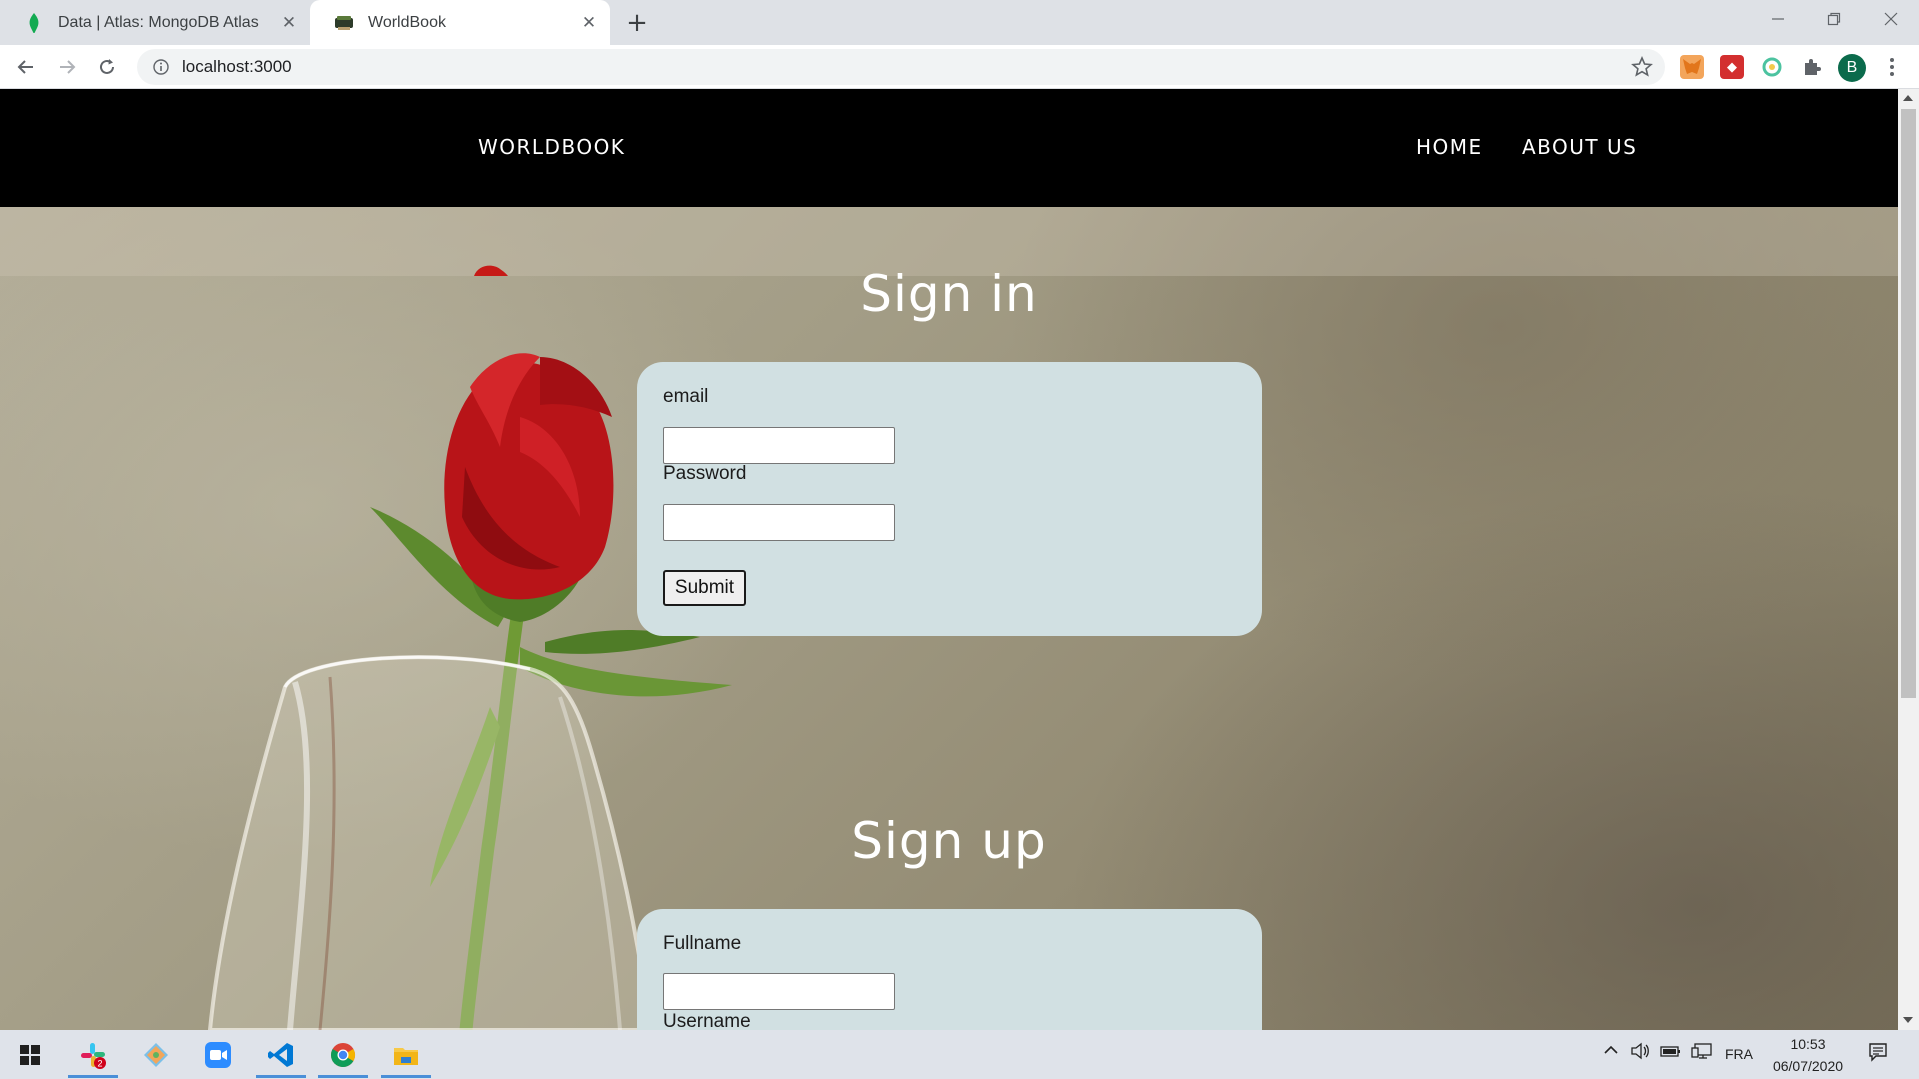 The width and height of the screenshot is (1919, 1079). Describe the element at coordinates (1579, 147) in the screenshot. I see `nav-link-about-us: ABOUT US` at that location.